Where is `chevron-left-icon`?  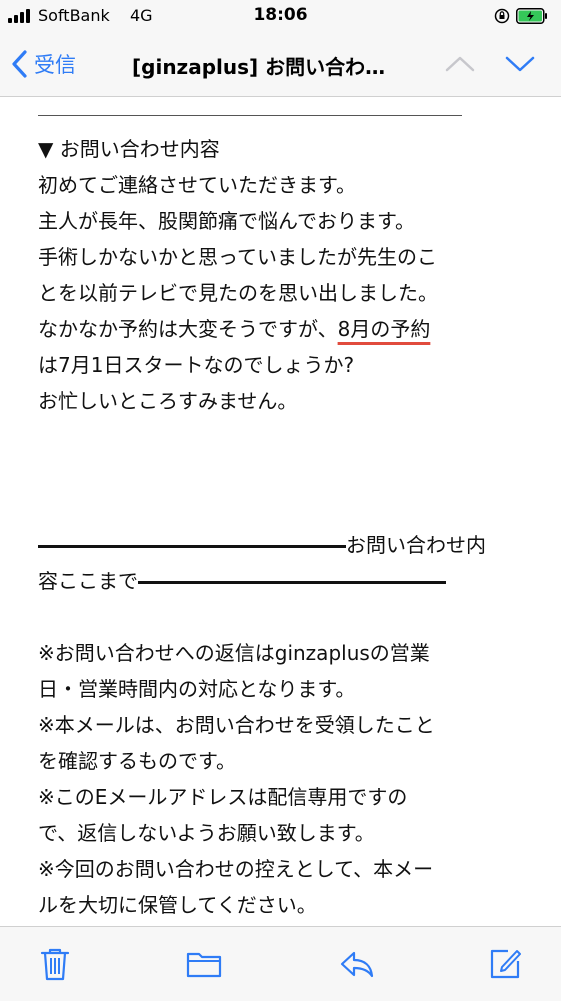
chevron-left-icon is located at coordinates (19, 64).